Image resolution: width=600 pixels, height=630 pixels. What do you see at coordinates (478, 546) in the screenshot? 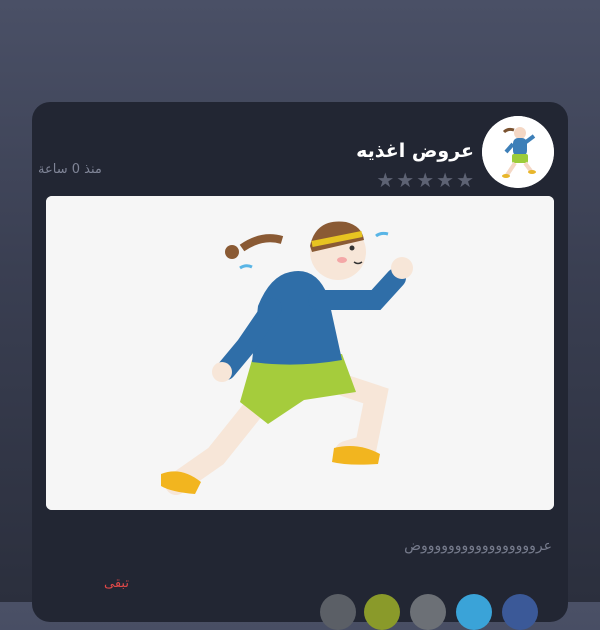
I see `post-description: عروووووووووووووووووض` at bounding box center [478, 546].